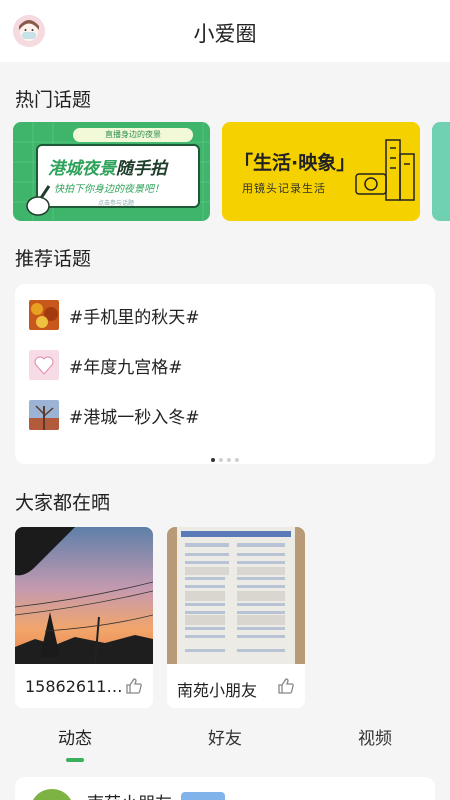 Image resolution: width=450 pixels, height=800 pixels. What do you see at coordinates (441, 171) in the screenshot?
I see `hot-topic-card-partial` at bounding box center [441, 171].